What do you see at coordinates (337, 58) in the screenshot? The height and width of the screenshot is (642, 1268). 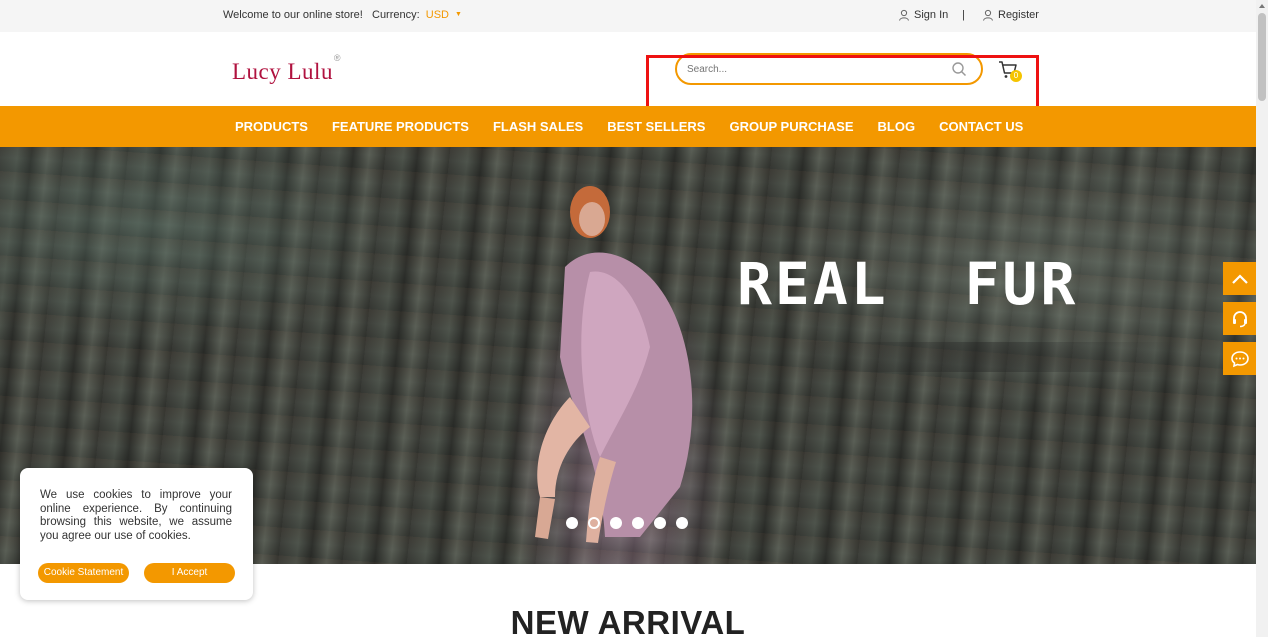 I see `logo-registered-mark: ®` at bounding box center [337, 58].